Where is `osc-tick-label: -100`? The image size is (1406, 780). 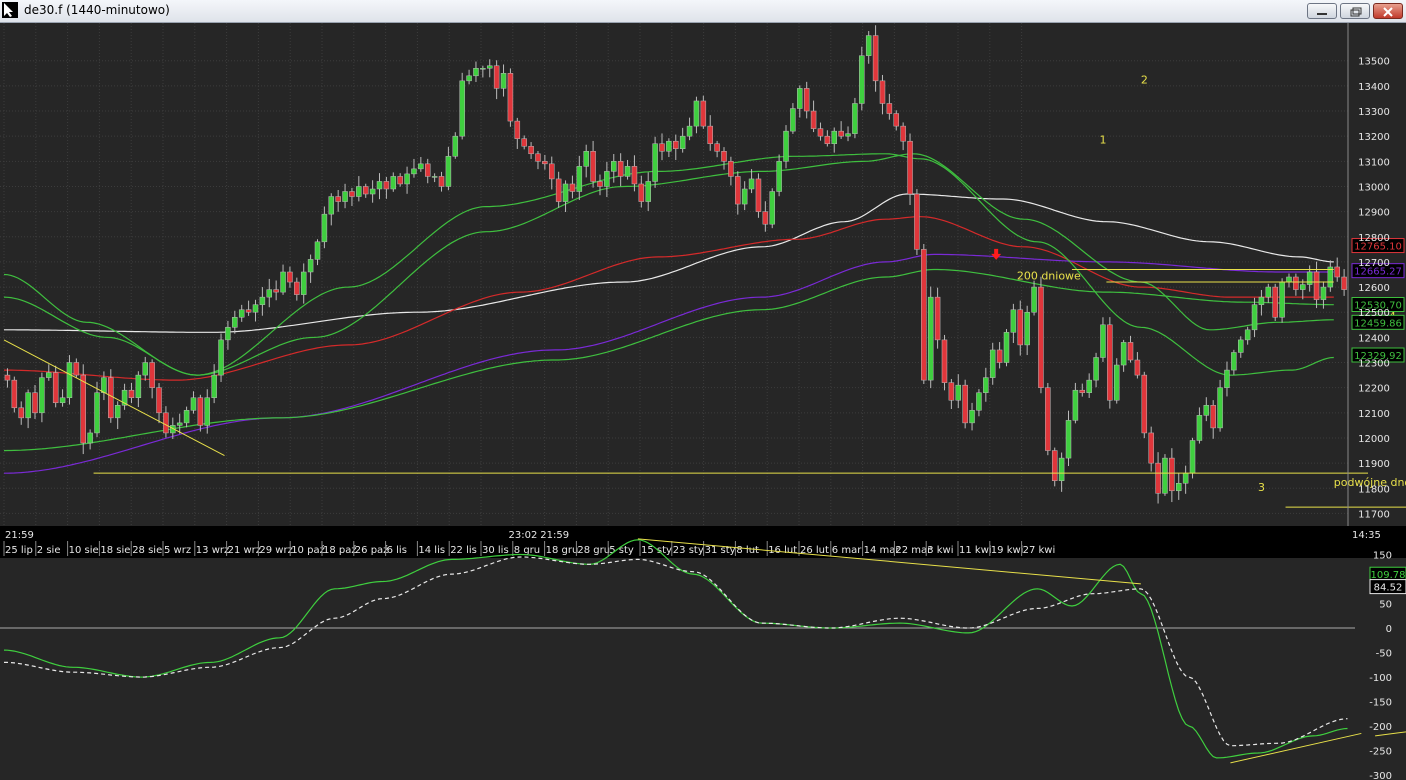 osc-tick-label: -100 is located at coordinates (1380, 678).